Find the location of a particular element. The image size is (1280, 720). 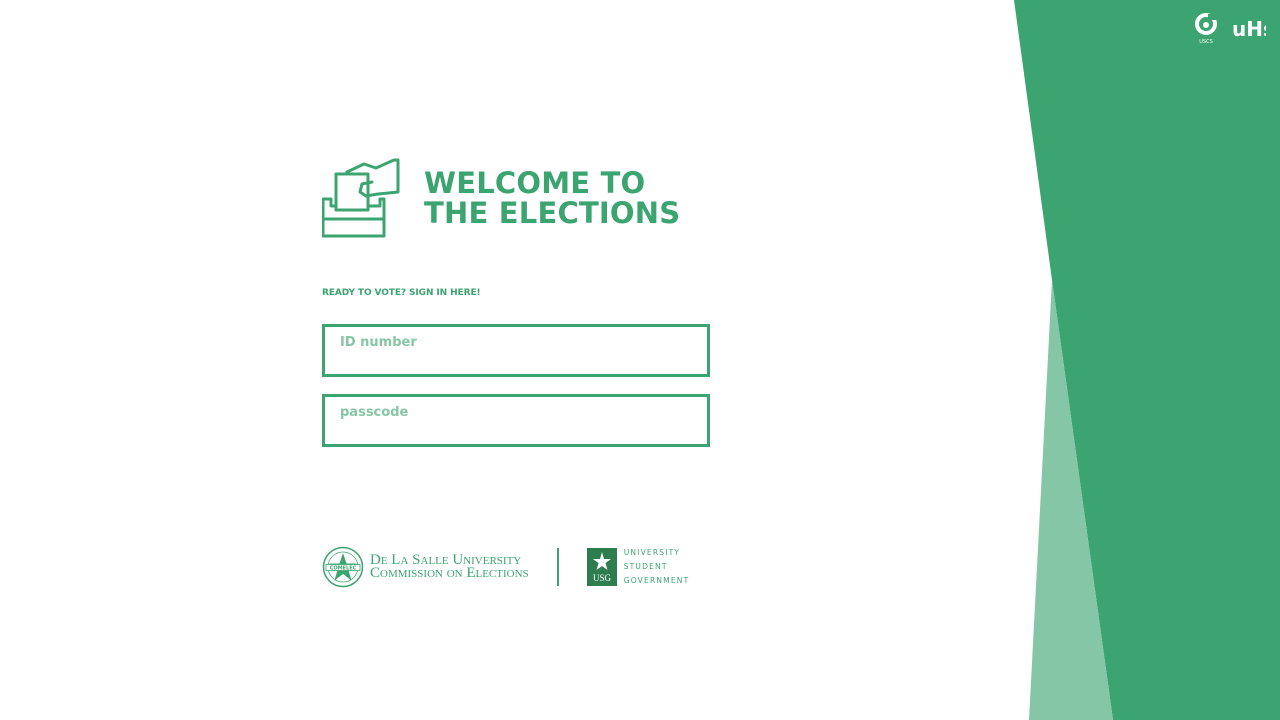

footer-divider is located at coordinates (557, 567).